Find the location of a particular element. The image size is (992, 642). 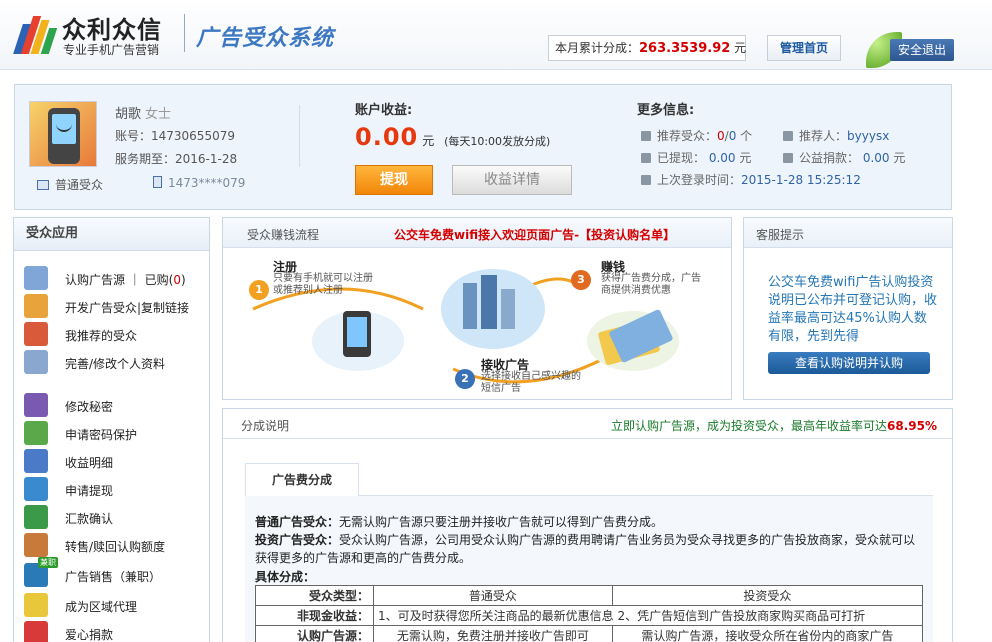

barcode-icon is located at coordinates (36, 278).